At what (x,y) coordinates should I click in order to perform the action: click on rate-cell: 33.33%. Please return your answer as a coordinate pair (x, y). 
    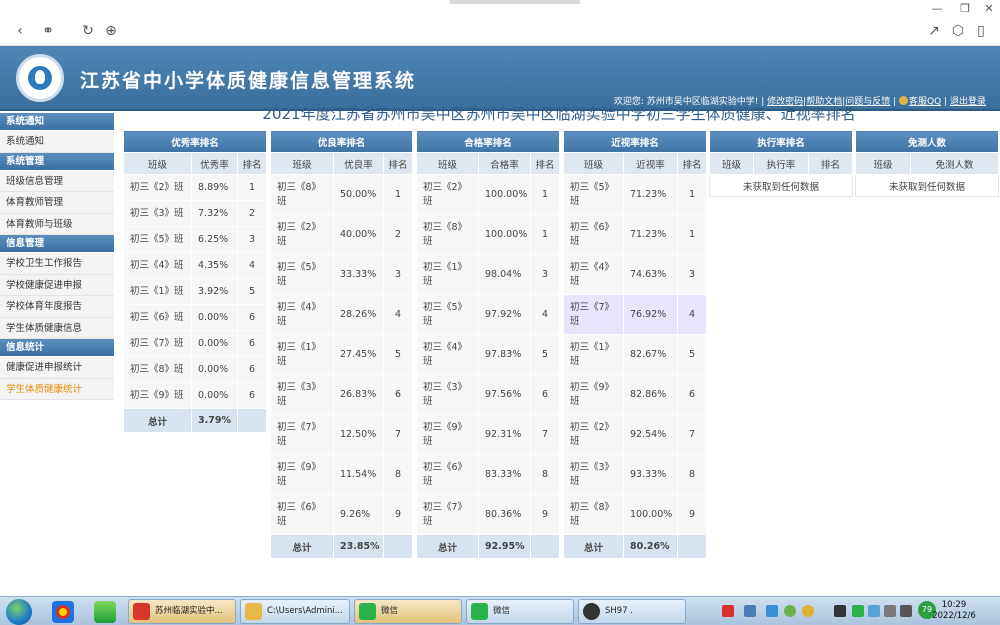
    Looking at the image, I should click on (358, 274).